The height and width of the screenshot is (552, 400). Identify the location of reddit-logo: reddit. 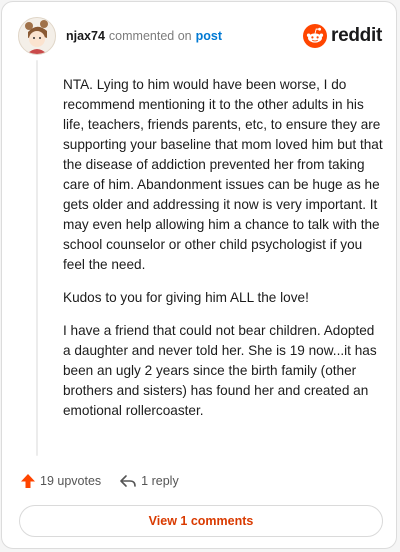
(342, 36).